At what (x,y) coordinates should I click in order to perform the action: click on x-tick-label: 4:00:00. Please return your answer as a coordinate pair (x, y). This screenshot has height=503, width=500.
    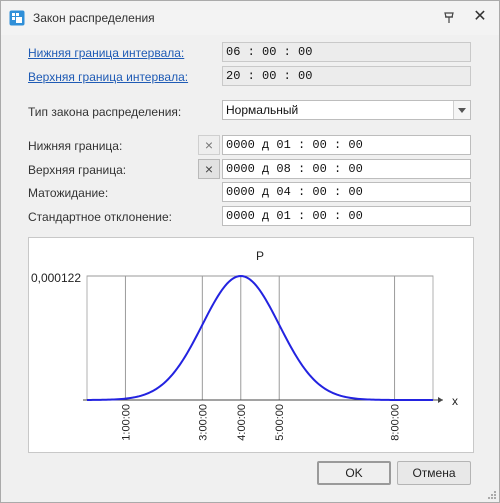
    Looking at the image, I should click on (242, 422).